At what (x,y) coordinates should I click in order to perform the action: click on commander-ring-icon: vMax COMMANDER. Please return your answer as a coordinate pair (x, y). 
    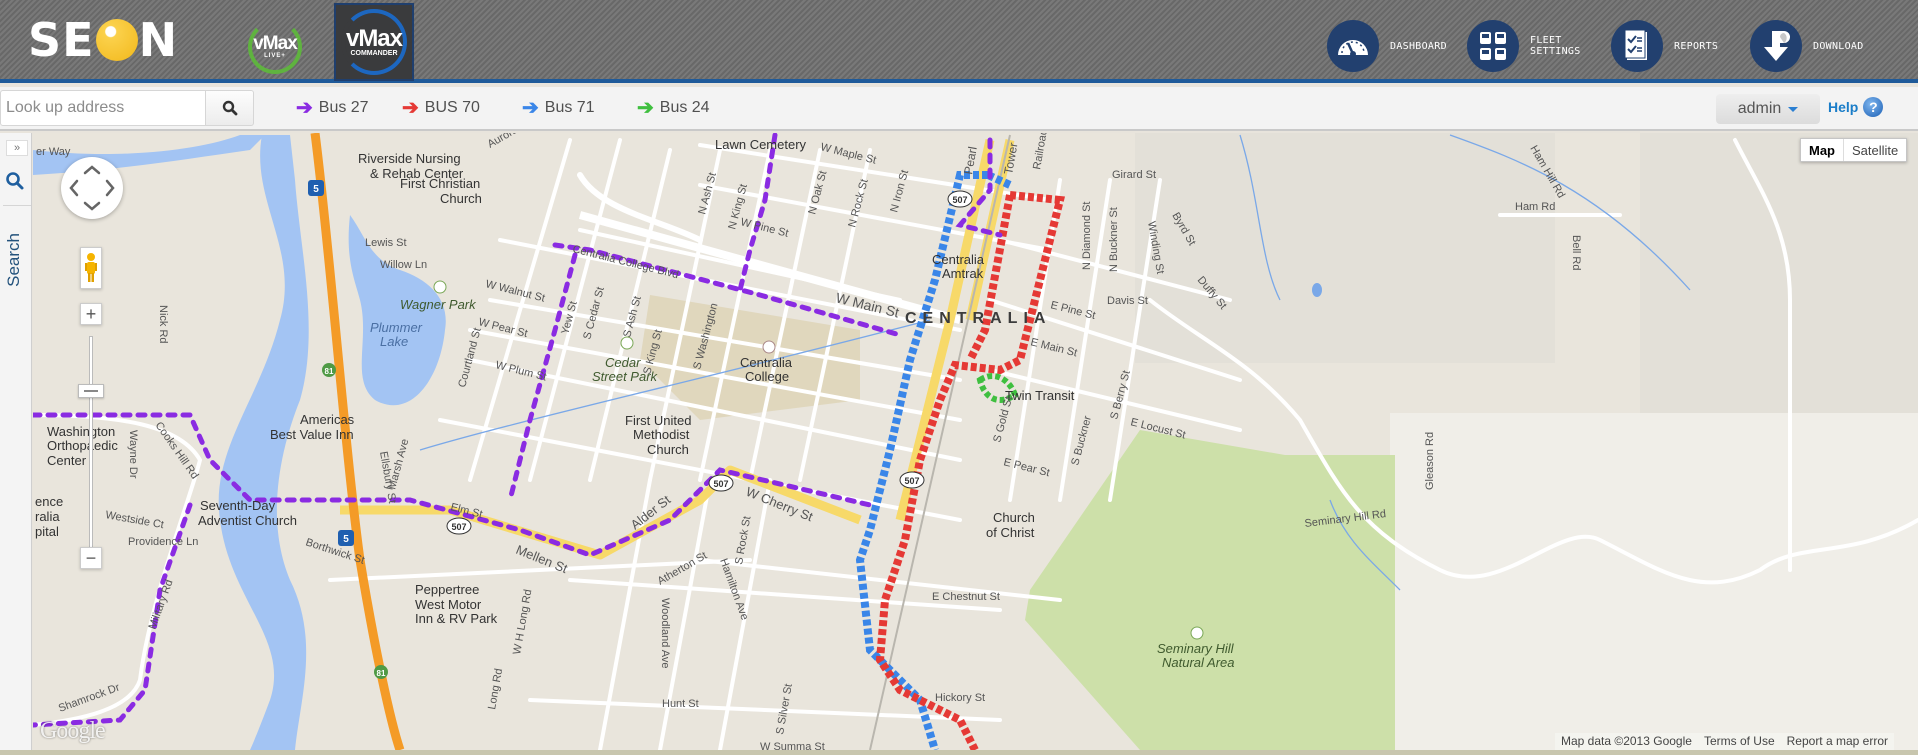
    Looking at the image, I should click on (374, 42).